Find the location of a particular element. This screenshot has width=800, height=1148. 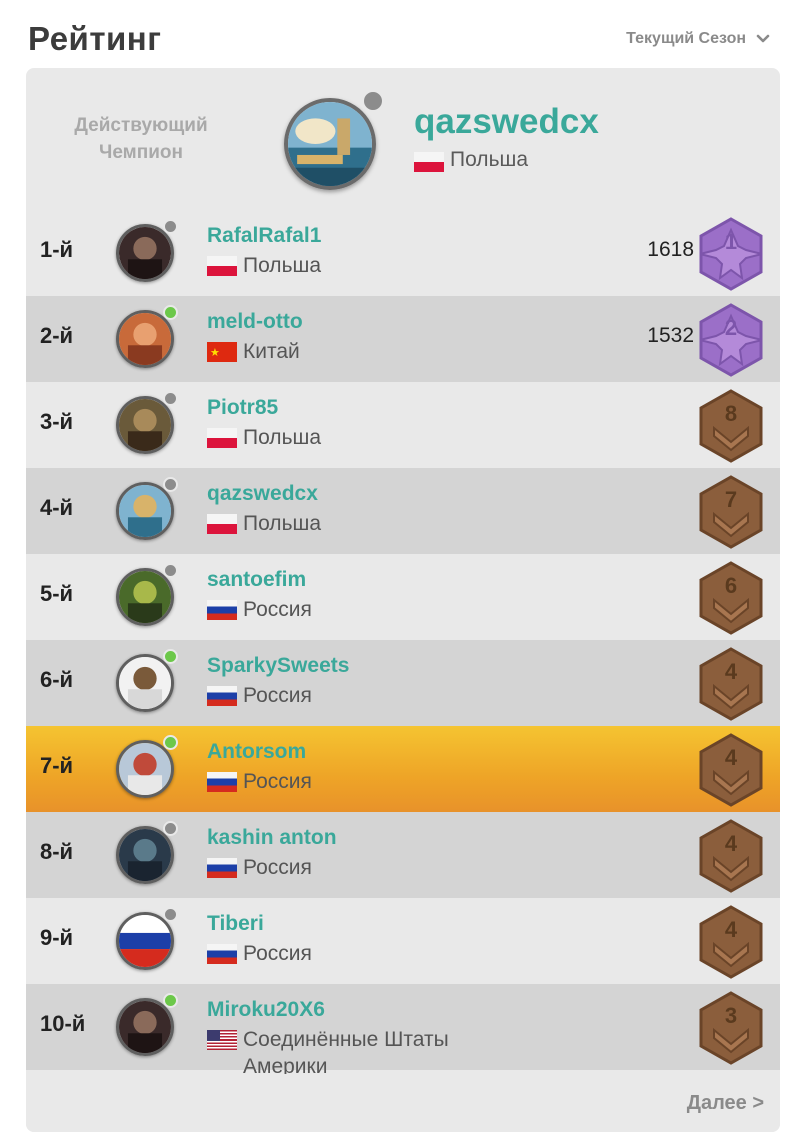

row-rank: 2-й is located at coordinates (57, 335).